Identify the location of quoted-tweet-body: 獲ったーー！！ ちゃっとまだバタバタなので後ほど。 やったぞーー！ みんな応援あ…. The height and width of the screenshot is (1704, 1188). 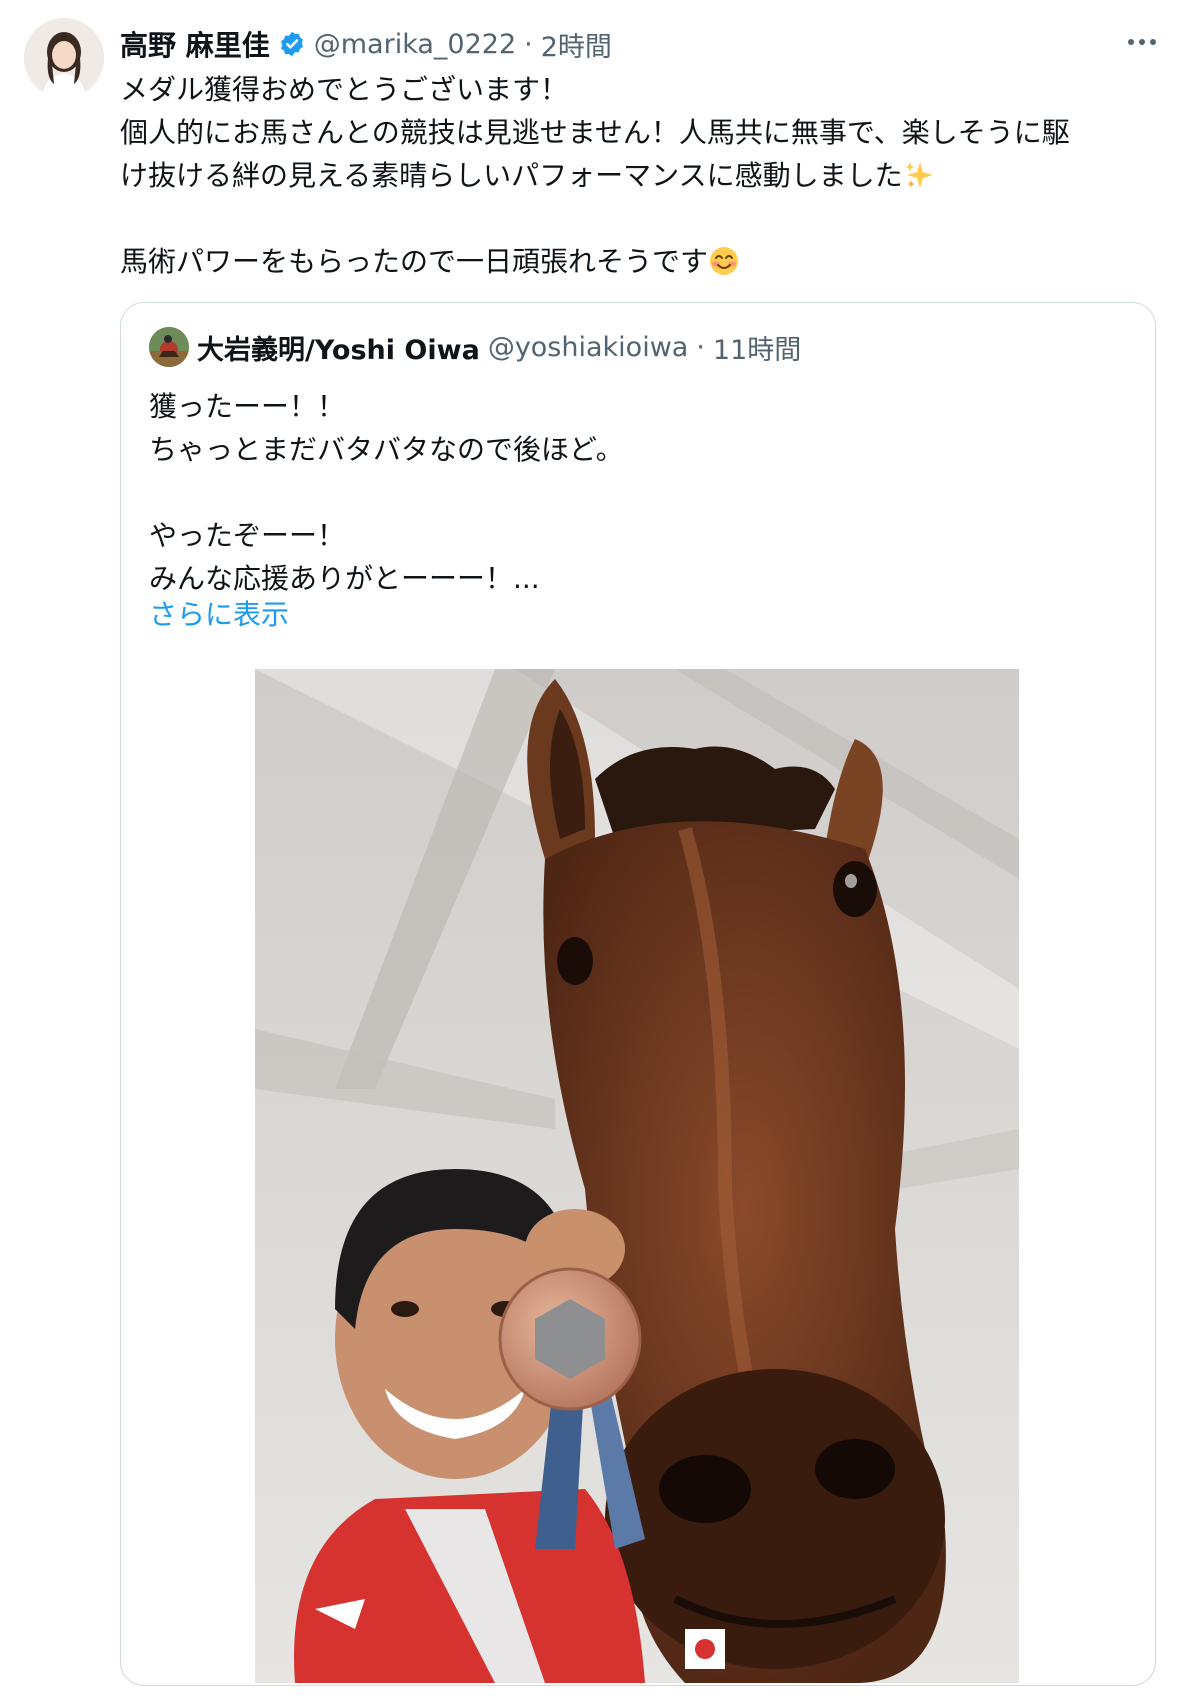
(639, 492).